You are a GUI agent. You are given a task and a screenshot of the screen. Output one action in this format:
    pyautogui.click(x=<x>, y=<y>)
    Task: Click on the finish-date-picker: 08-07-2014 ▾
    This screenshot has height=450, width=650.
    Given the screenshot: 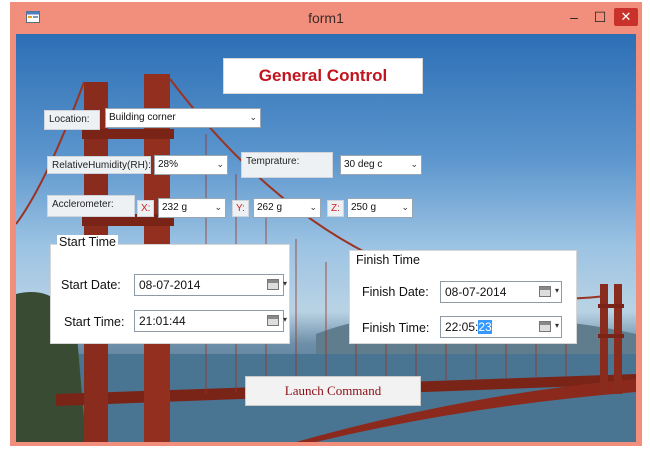 What is the action you would take?
    pyautogui.click(x=501, y=292)
    